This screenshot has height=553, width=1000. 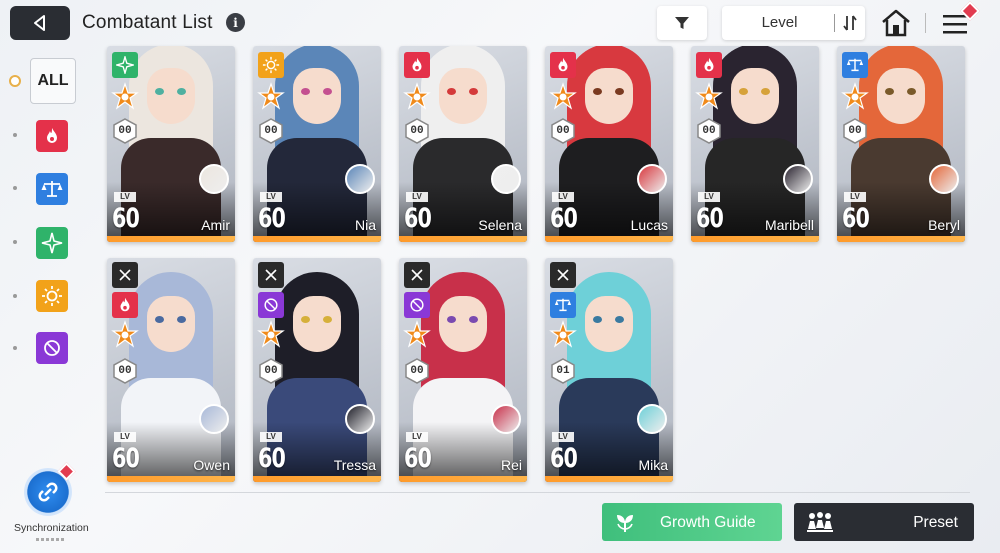 I want to click on scales-icon, so click(x=52, y=189).